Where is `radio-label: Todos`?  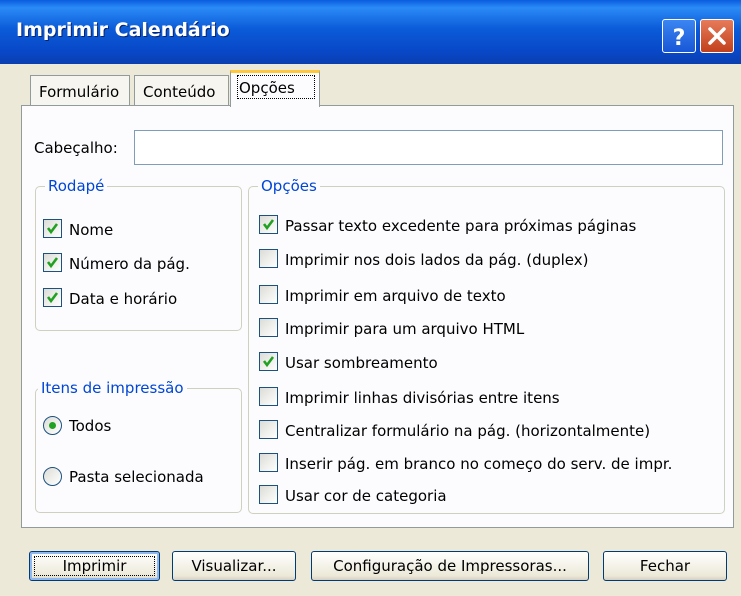
radio-label: Todos is located at coordinates (90, 426).